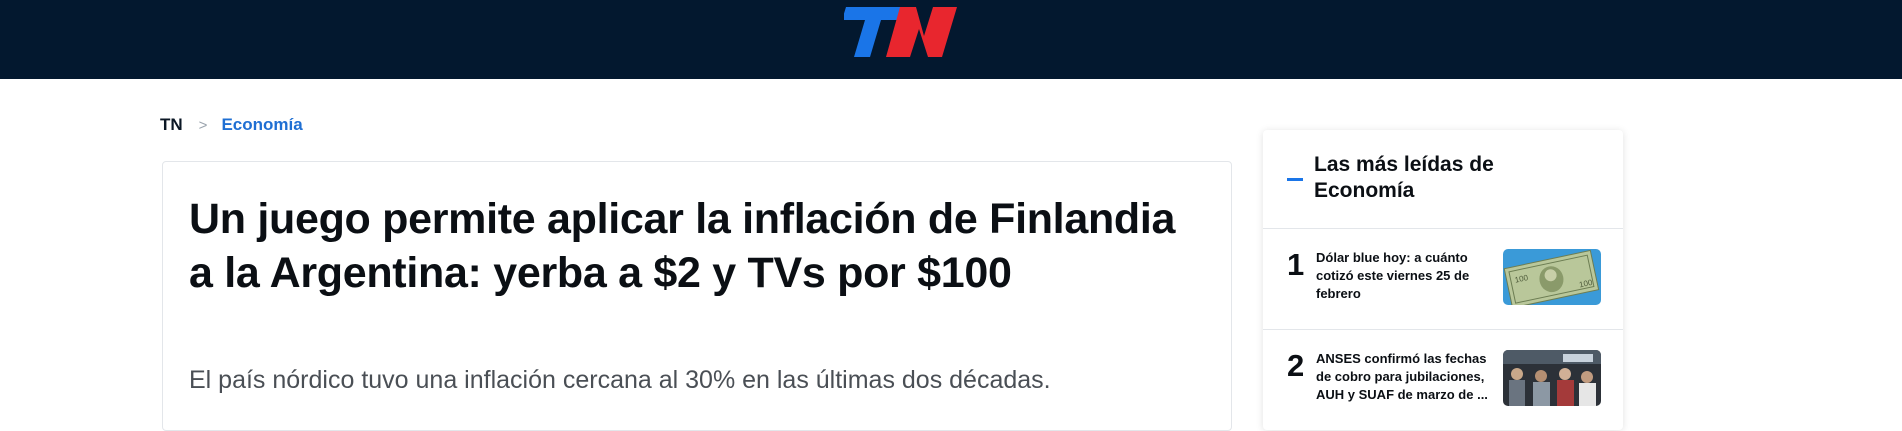  Describe the element at coordinates (261, 125) in the screenshot. I see `breadcrumb-section-link: Economía` at that location.